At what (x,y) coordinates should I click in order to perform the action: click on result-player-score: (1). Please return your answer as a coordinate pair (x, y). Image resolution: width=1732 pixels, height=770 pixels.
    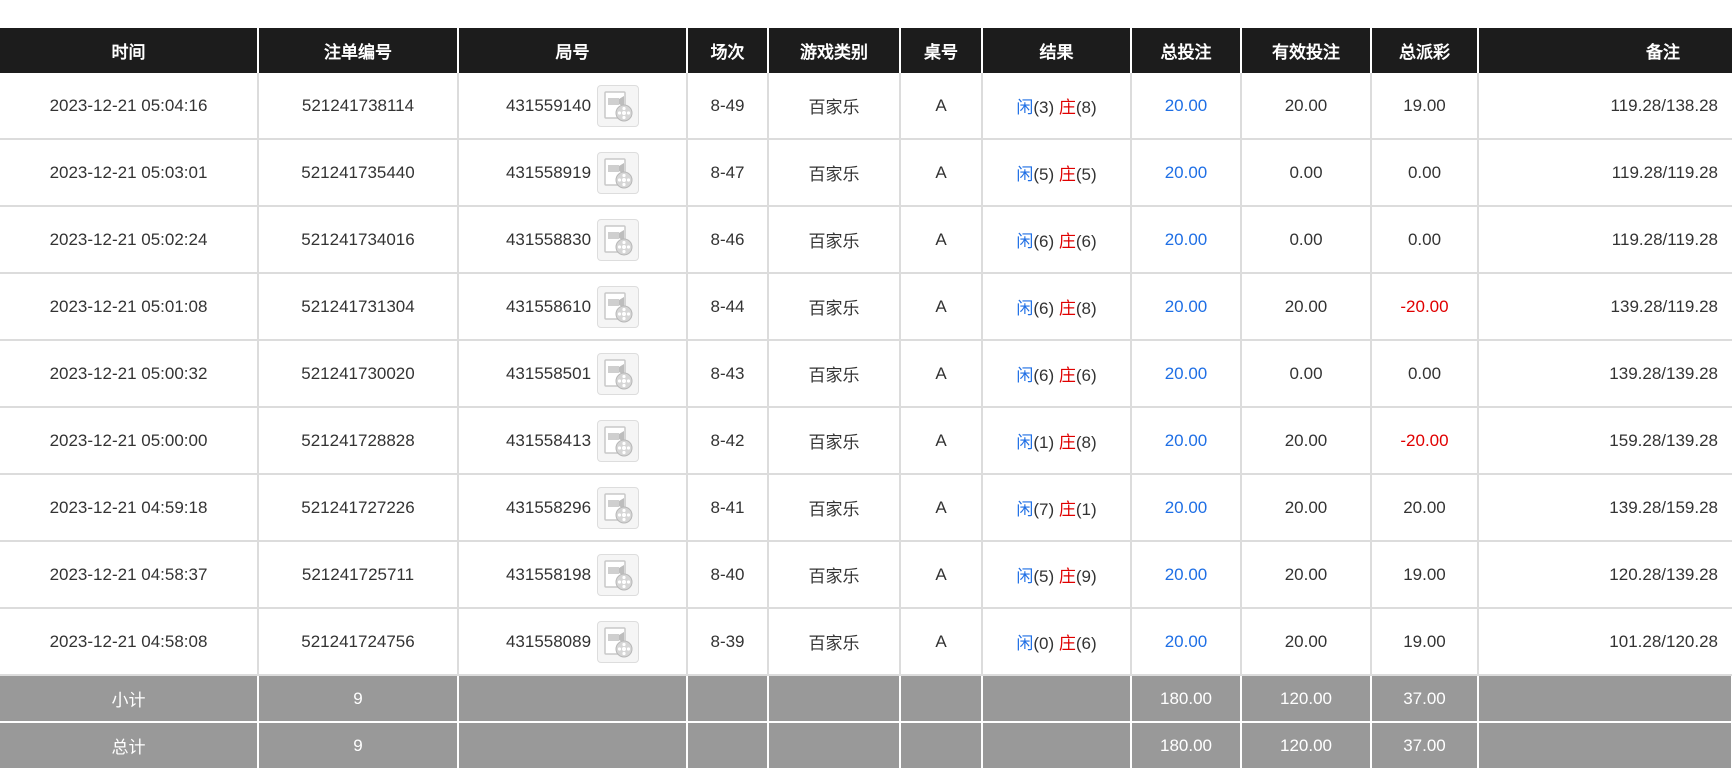
    Looking at the image, I should click on (1044, 442).